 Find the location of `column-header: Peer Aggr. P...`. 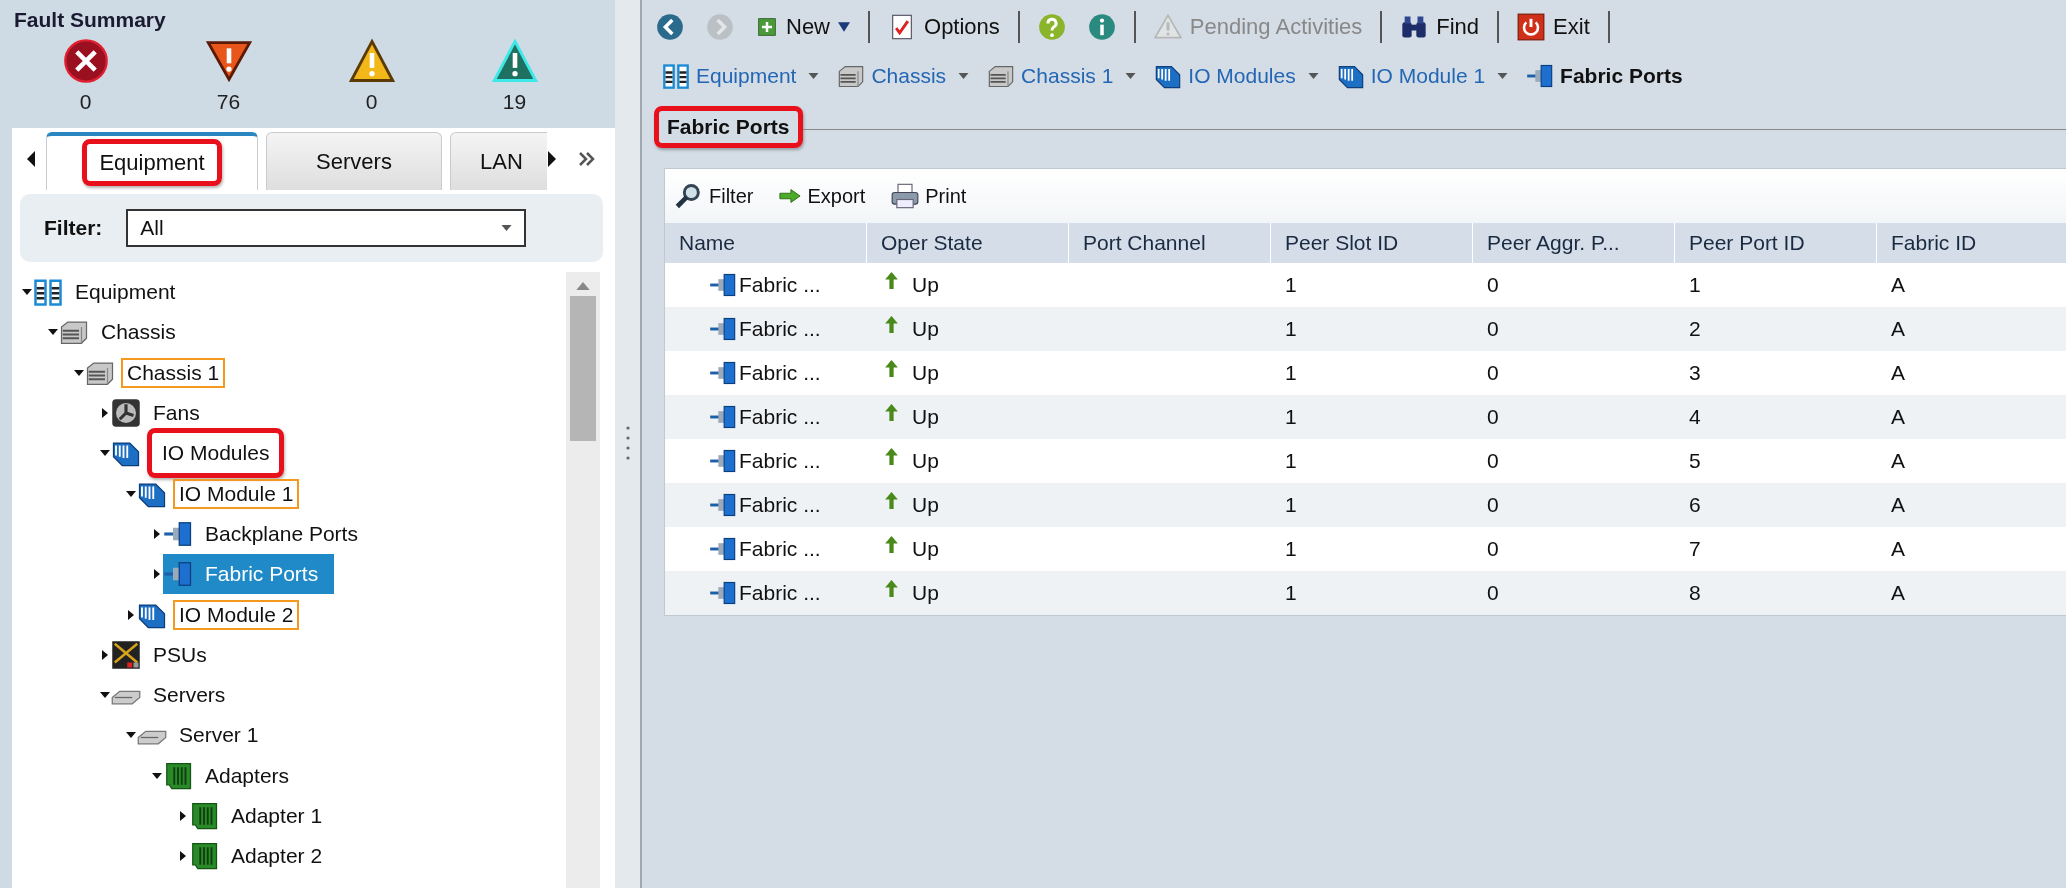

column-header: Peer Aggr. P... is located at coordinates (1574, 243).